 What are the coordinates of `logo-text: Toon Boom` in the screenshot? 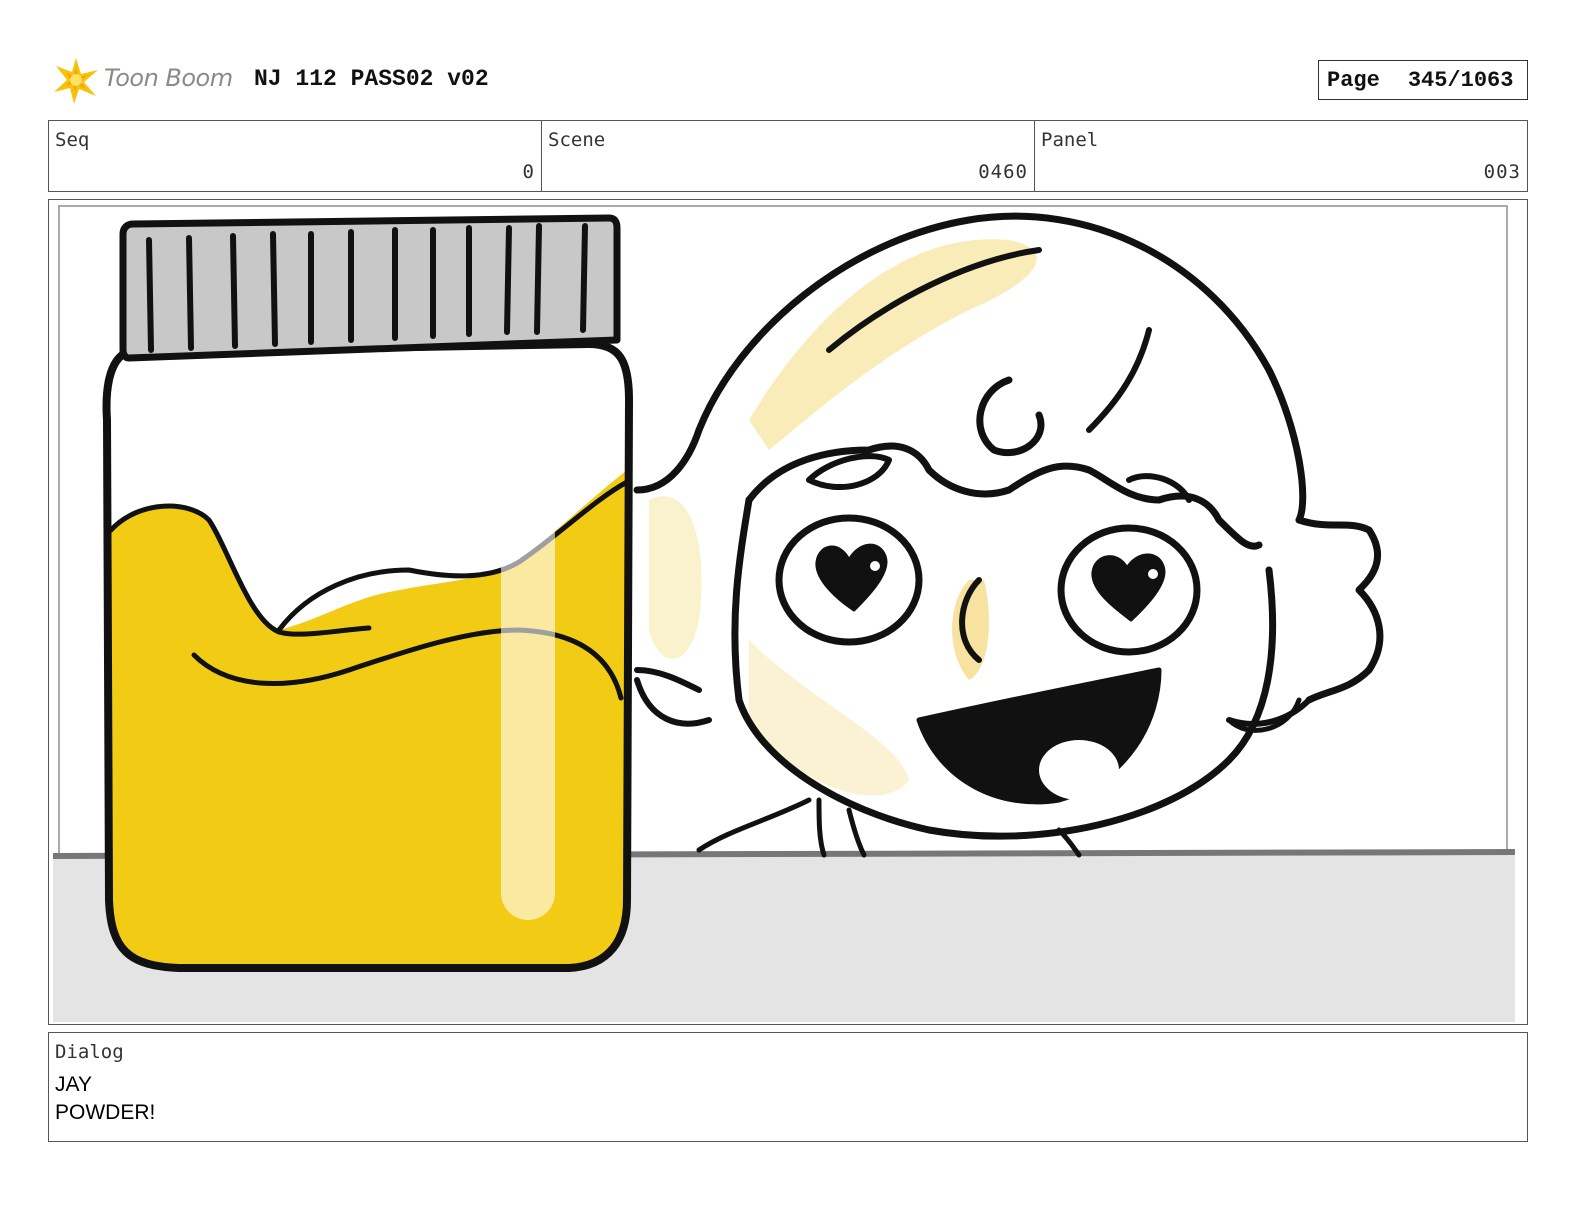 It's located at (168, 78).